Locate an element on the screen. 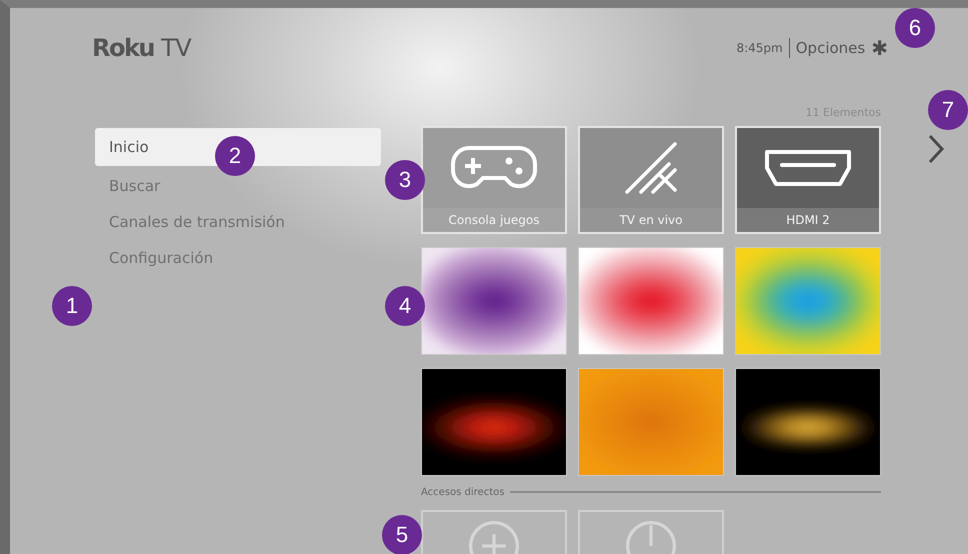  menu-item: Configuración is located at coordinates (238, 258).